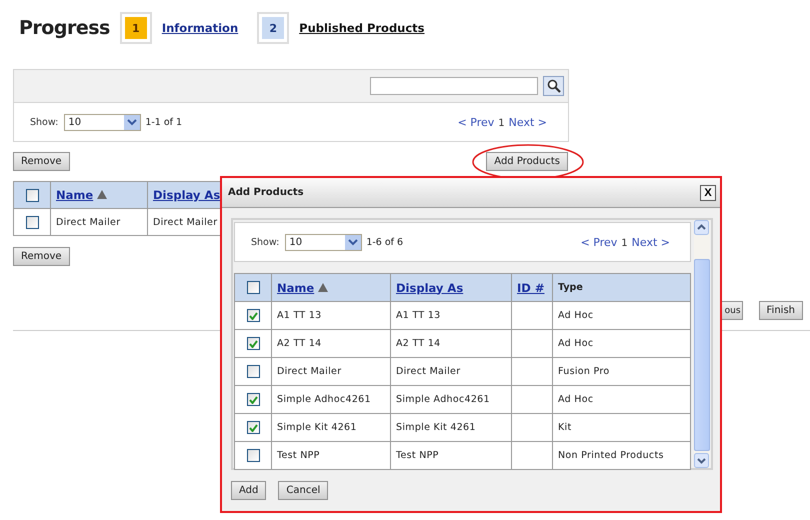 The width and height of the screenshot is (810, 520). Describe the element at coordinates (385, 242) in the screenshot. I see `range-label: 1-6 of 6` at that location.